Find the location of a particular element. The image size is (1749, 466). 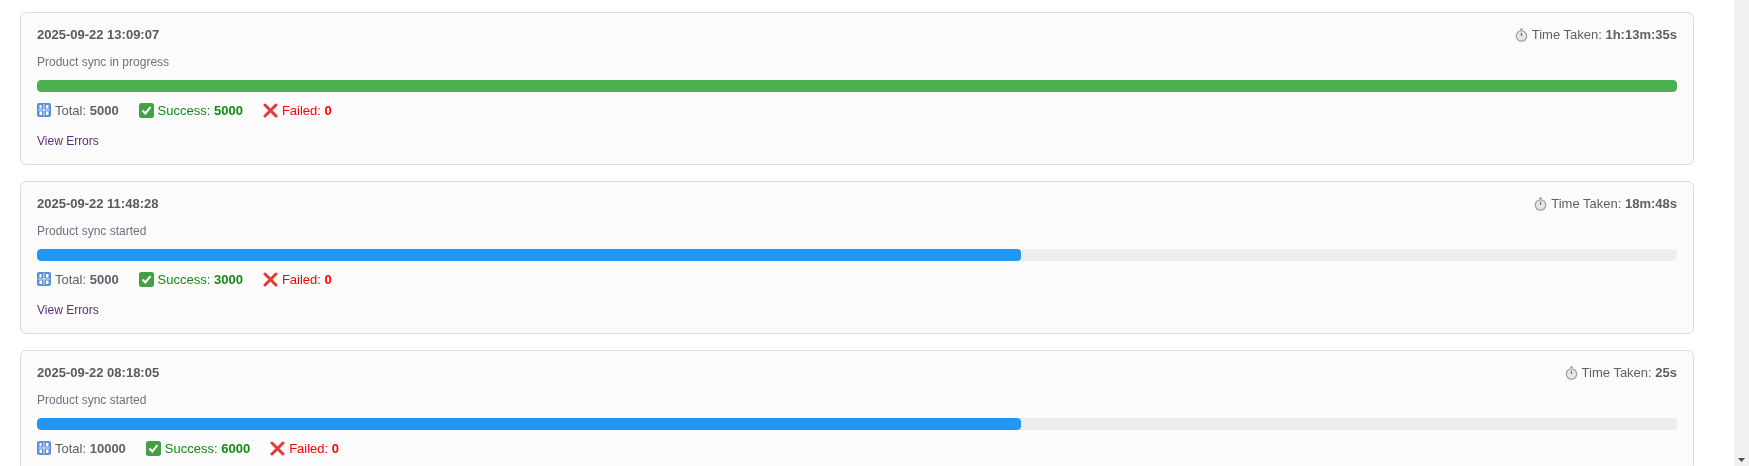

success-count: Success: 5000 is located at coordinates (200, 110).